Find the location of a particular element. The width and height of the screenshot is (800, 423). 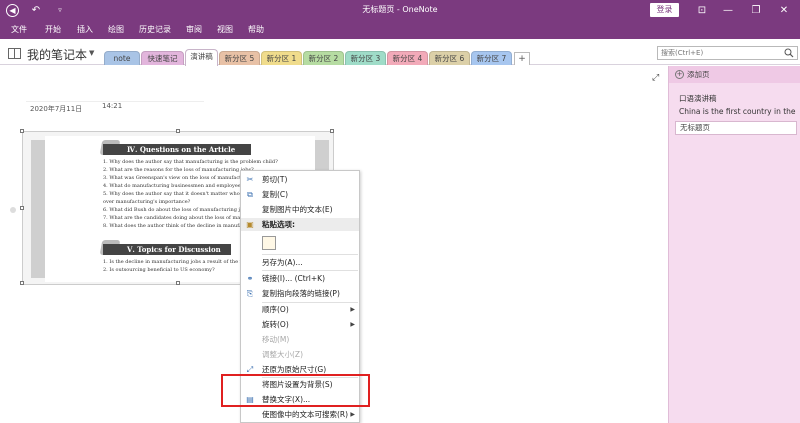

tab-section-5: 新分区 5 is located at coordinates (239, 58).